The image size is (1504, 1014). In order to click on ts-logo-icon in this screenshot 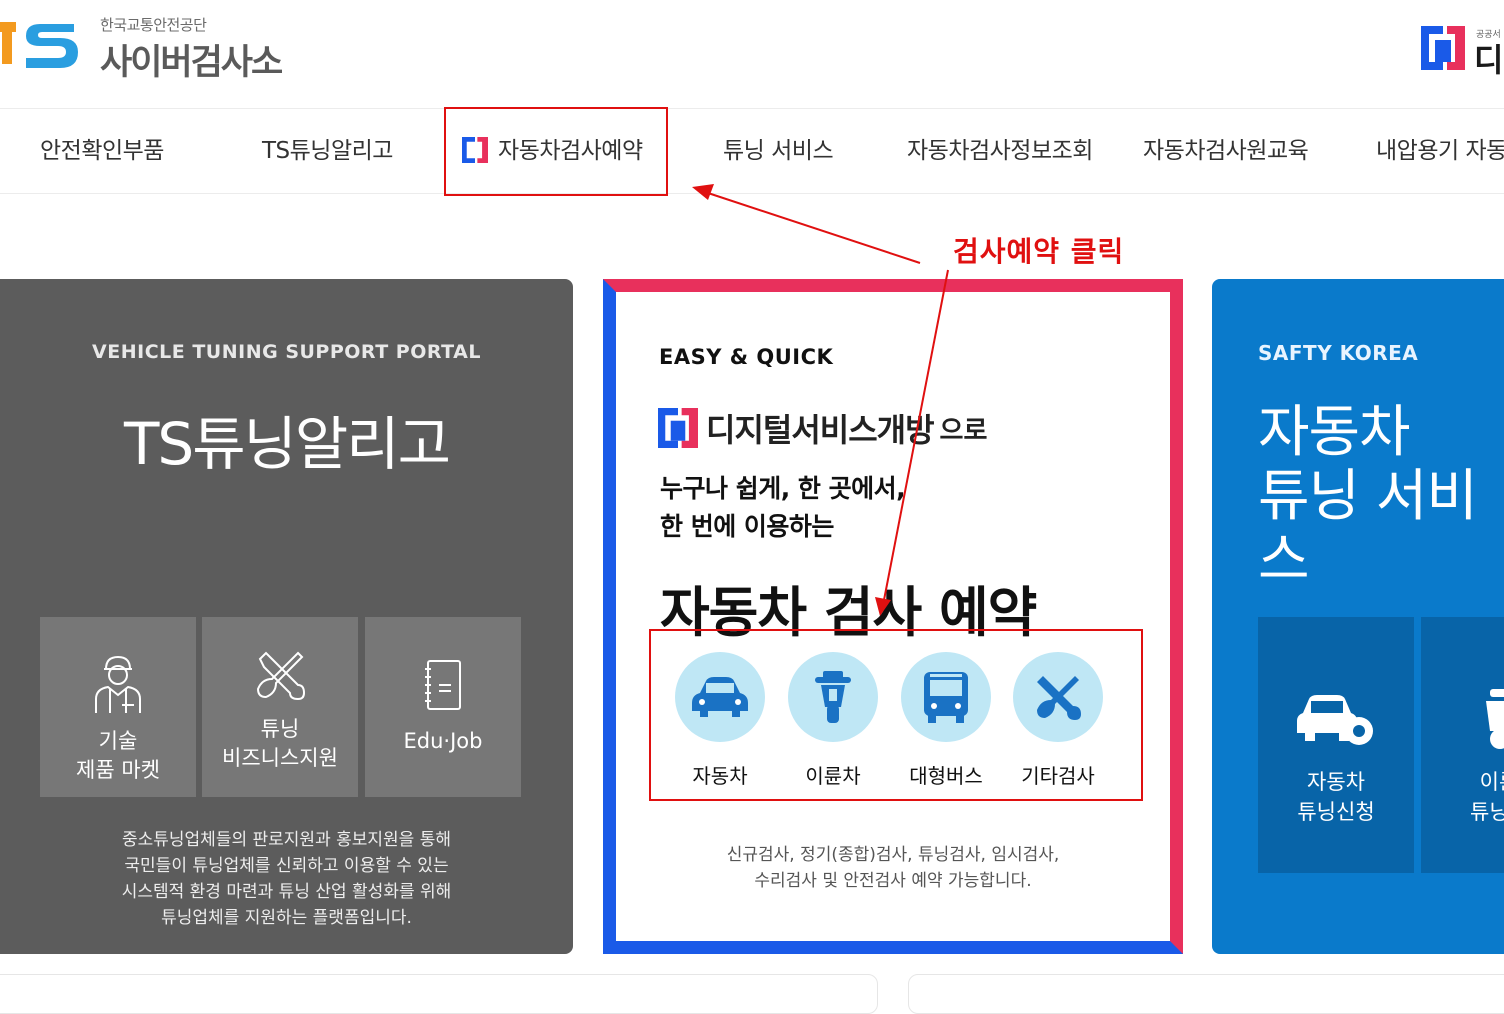, I will do `click(42, 43)`.